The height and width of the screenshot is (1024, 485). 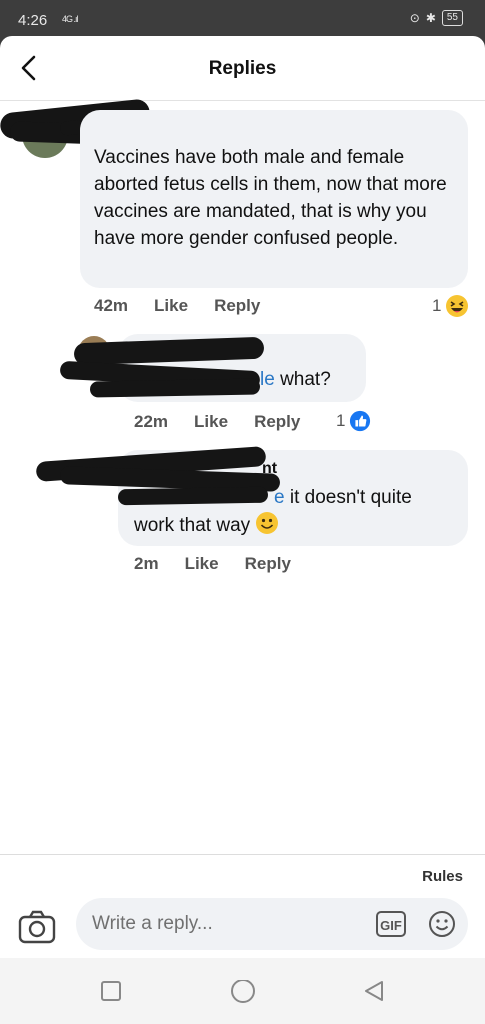 I want to click on gif-button: GIF, so click(x=391, y=924).